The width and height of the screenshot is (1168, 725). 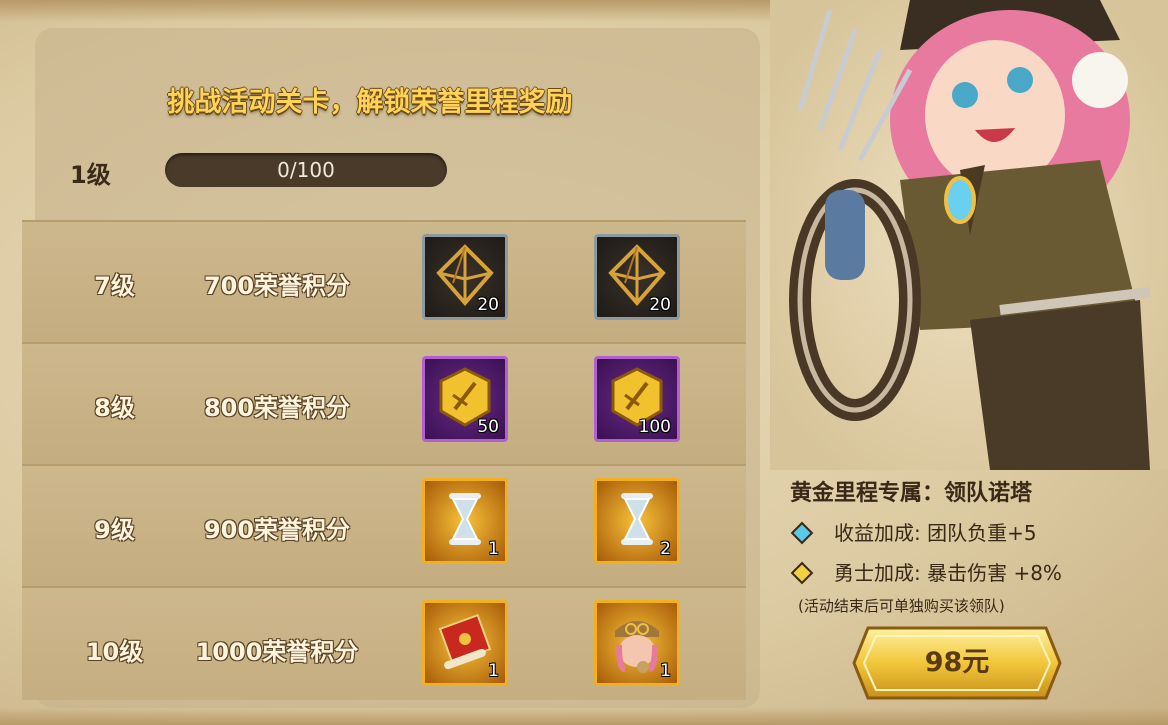 I want to click on income-bonus: 收益加成: 团队负重+5, so click(x=960, y=533).